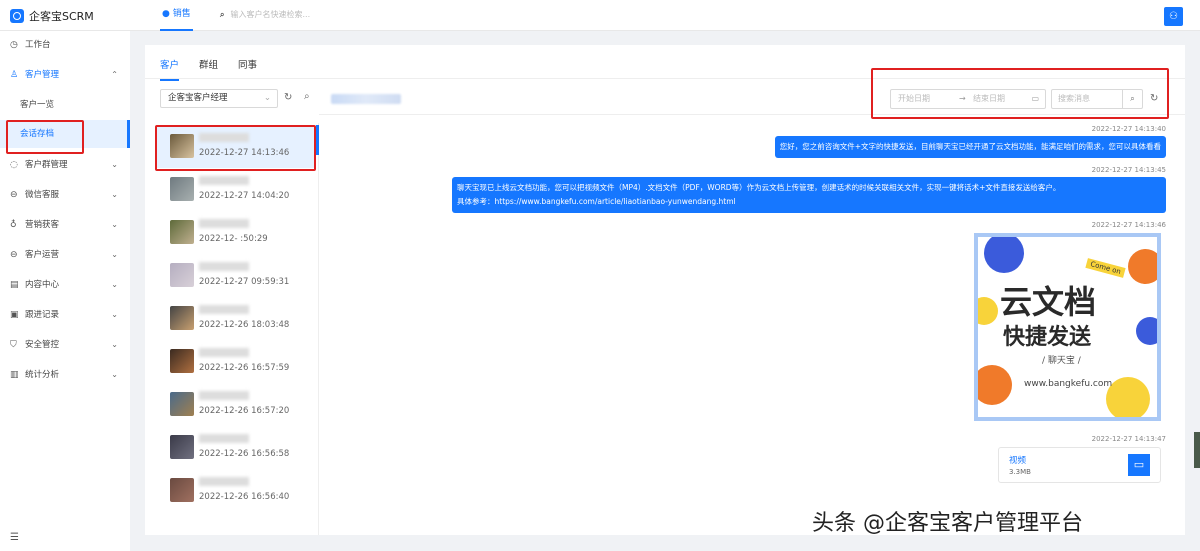 The image size is (1200, 551). What do you see at coordinates (244, 497) in the screenshot?
I see `contact-time: 2022-12-26 16:56:40` at bounding box center [244, 497].